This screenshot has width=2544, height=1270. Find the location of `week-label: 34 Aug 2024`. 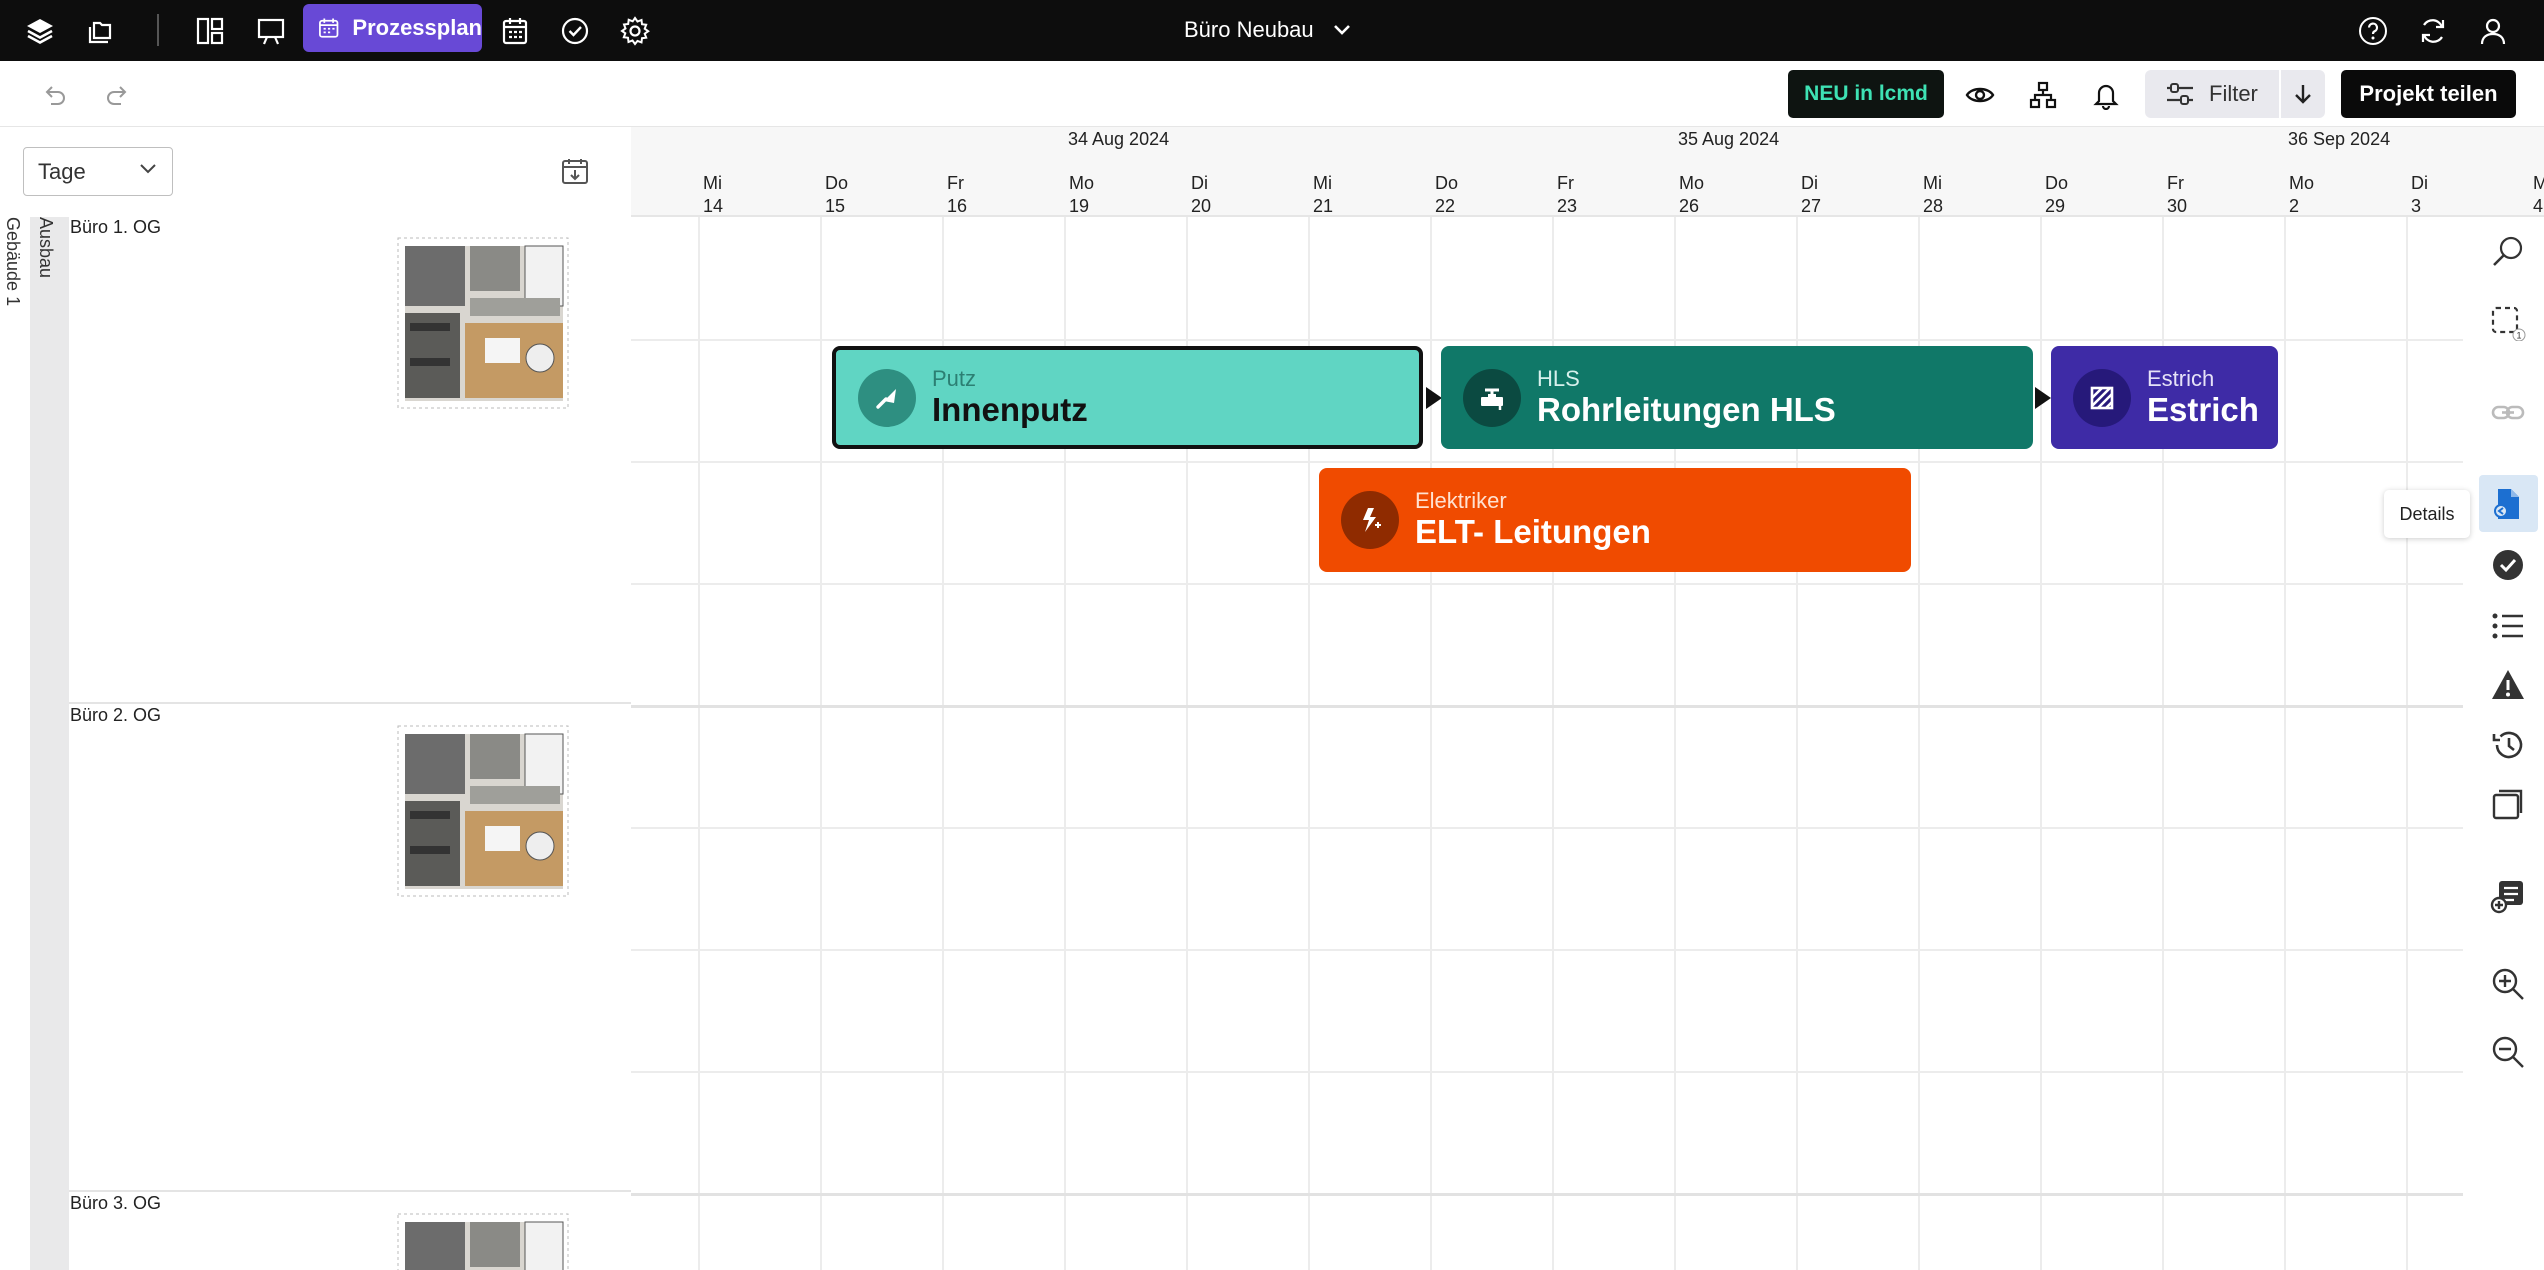

week-label: 34 Aug 2024 is located at coordinates (1119, 139).